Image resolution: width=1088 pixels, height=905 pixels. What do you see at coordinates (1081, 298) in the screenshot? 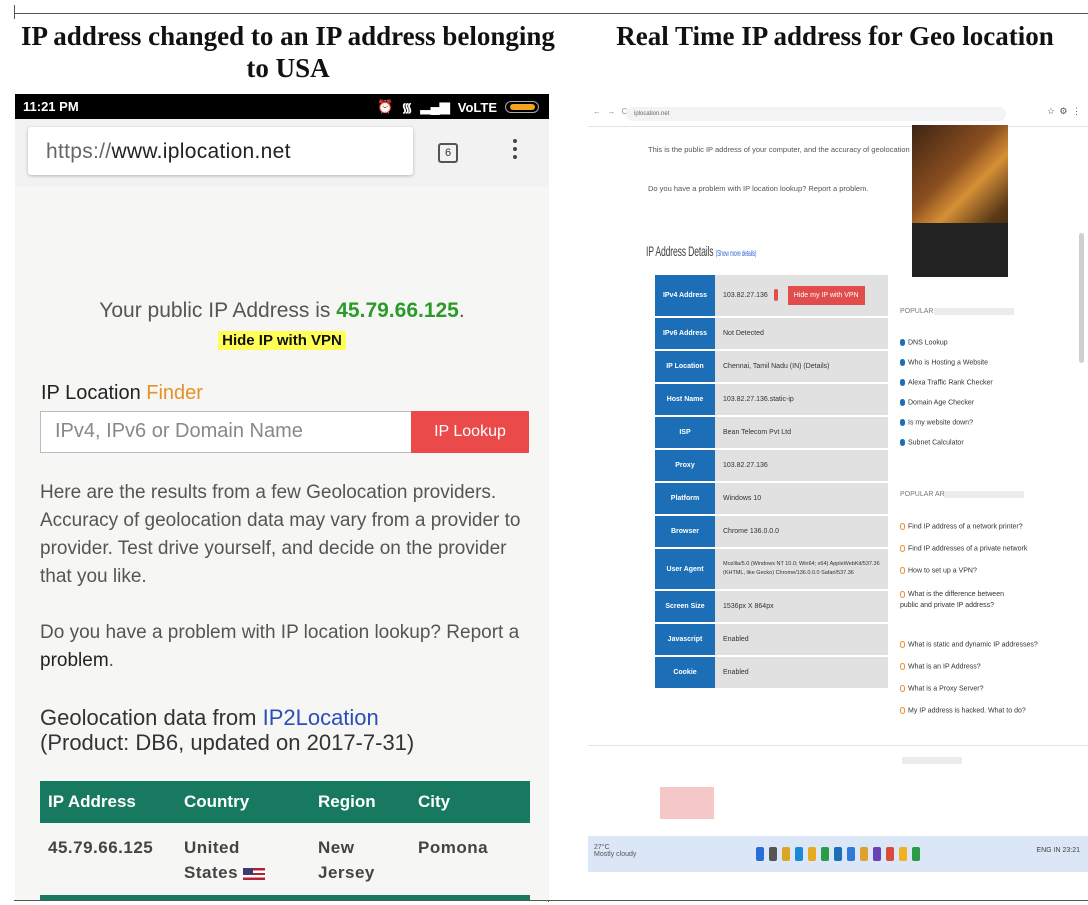
I see `scrollbar` at bounding box center [1081, 298].